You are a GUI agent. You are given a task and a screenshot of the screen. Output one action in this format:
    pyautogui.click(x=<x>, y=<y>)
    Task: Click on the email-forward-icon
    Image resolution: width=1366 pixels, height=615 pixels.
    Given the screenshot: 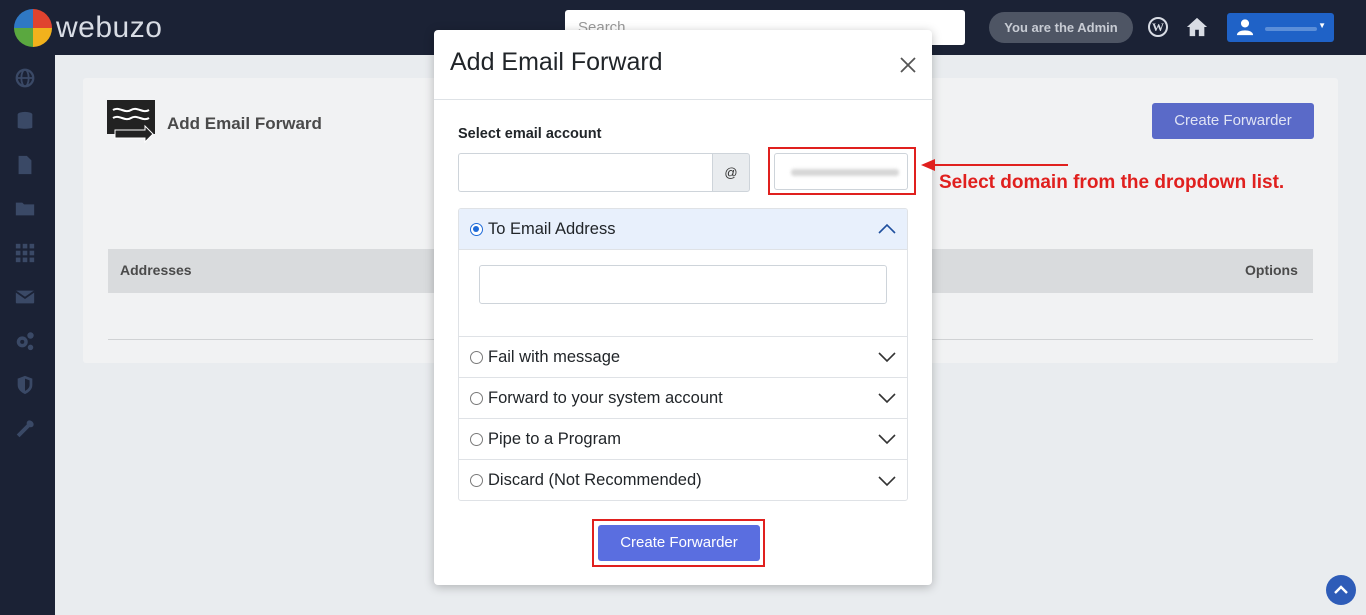 What is the action you would take?
    pyautogui.click(x=131, y=122)
    